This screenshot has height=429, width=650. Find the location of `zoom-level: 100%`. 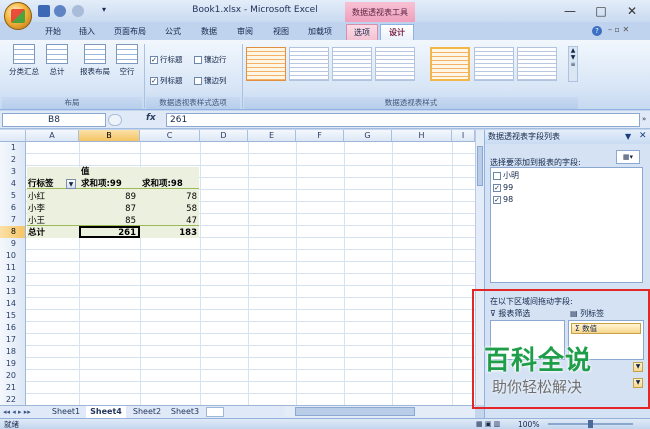

zoom-level: 100% is located at coordinates (528, 424).